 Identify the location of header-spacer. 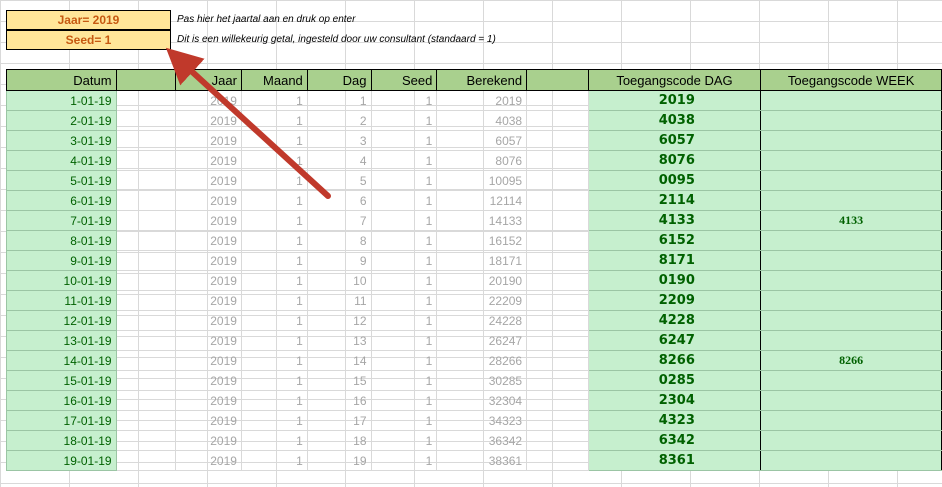
(146, 80).